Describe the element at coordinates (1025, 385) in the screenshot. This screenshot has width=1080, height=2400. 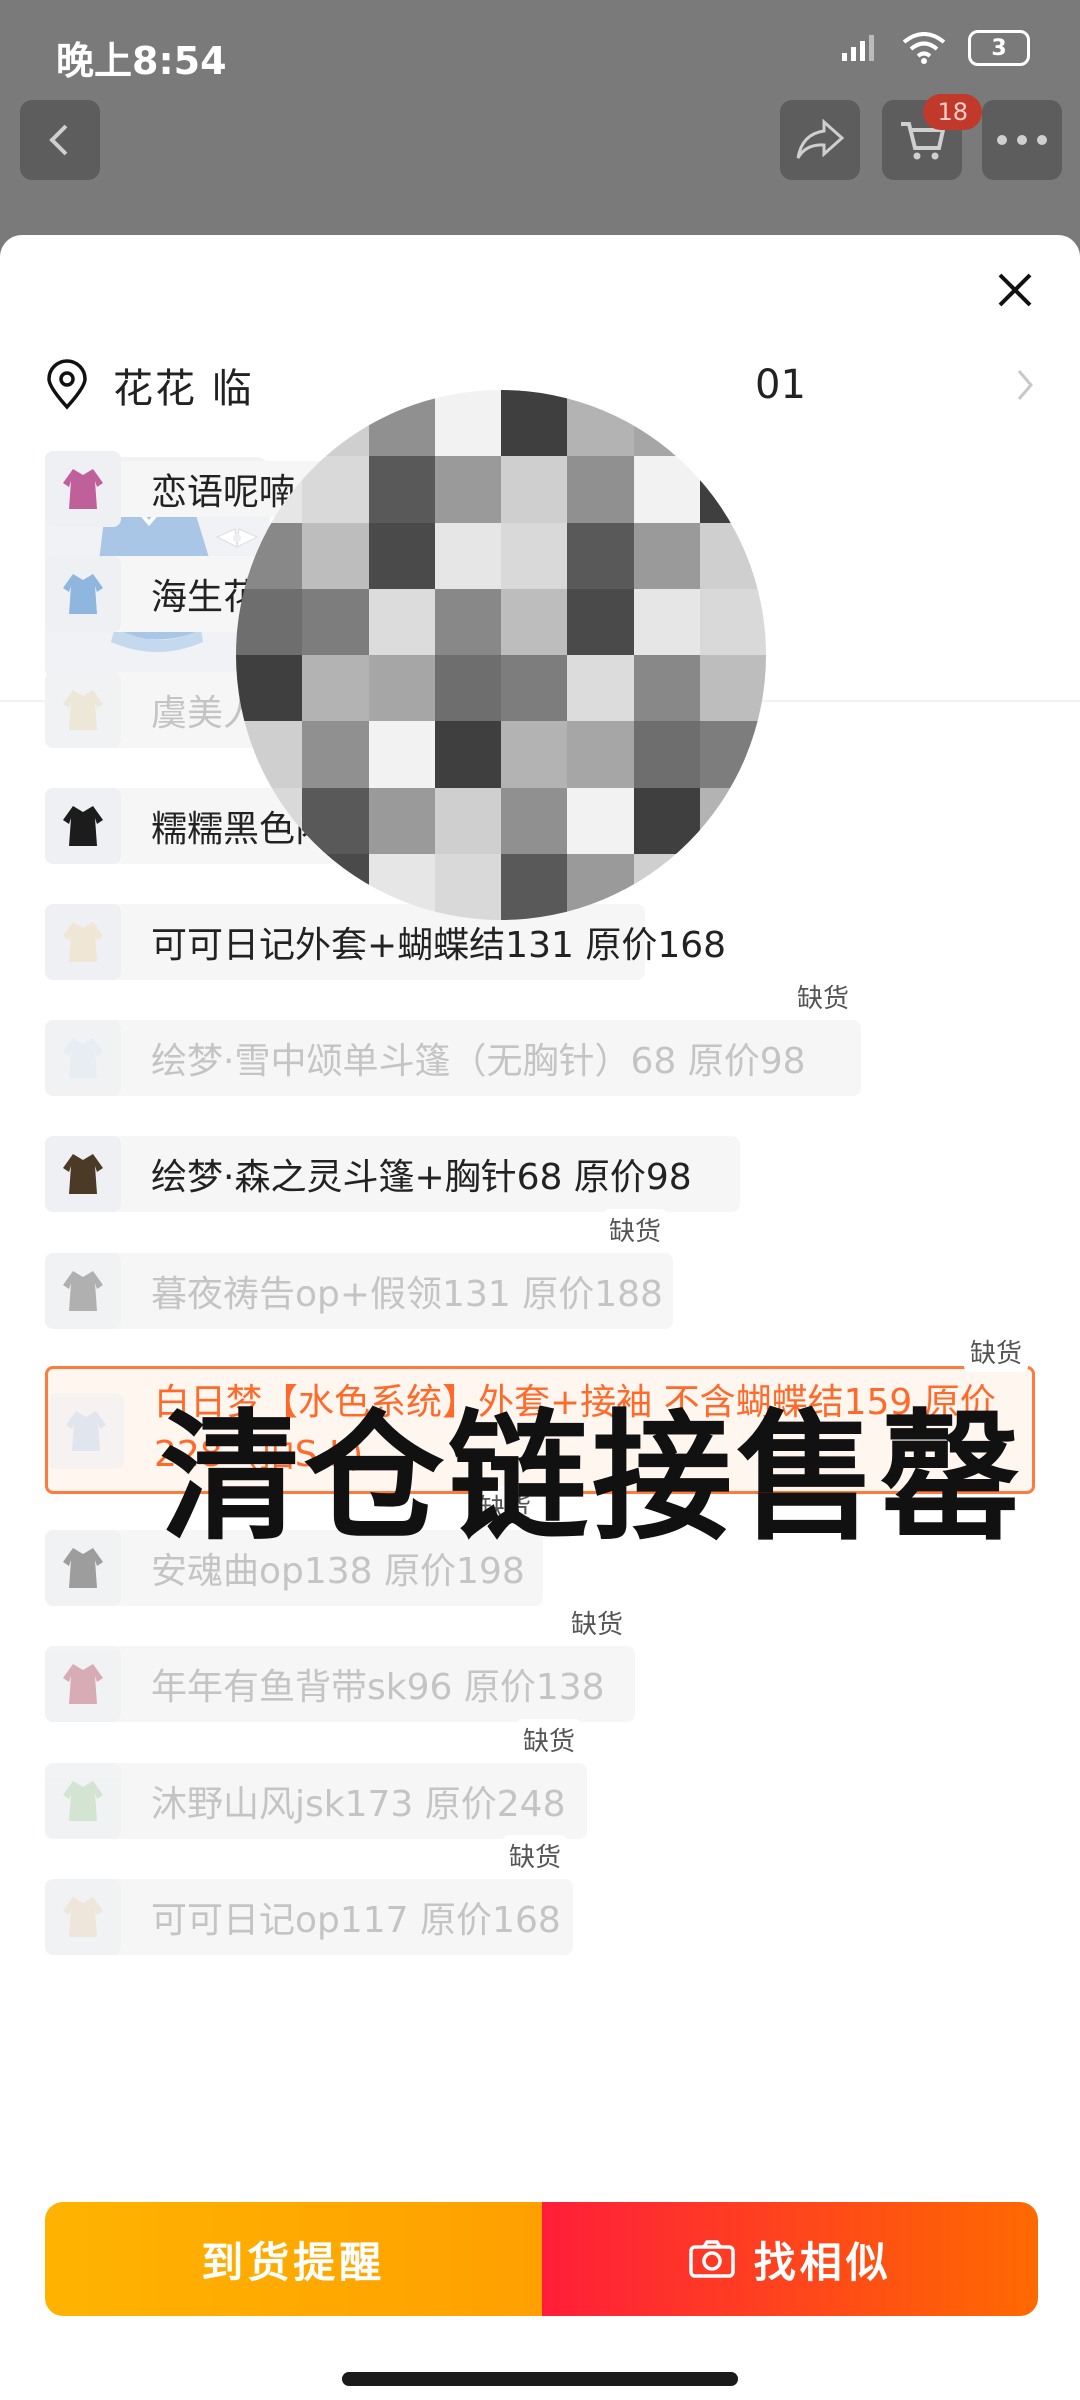
I see `chevron-right-icon` at that location.